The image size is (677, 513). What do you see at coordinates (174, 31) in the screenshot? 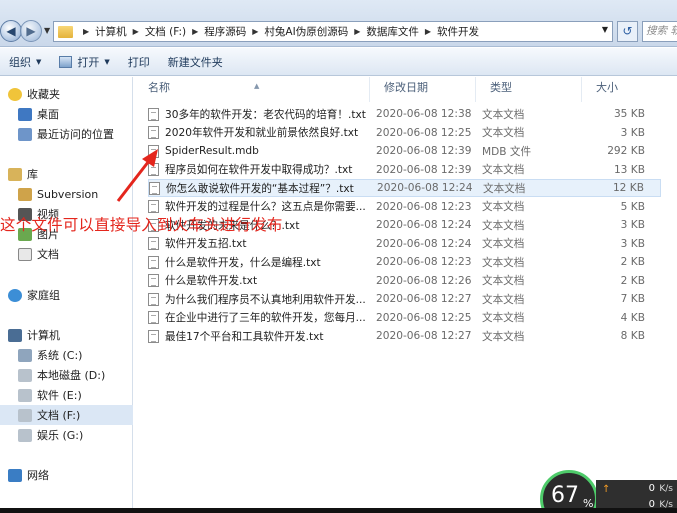
I see `breadcrumb-drive-f: 文档 (F:) ▶` at bounding box center [174, 31].